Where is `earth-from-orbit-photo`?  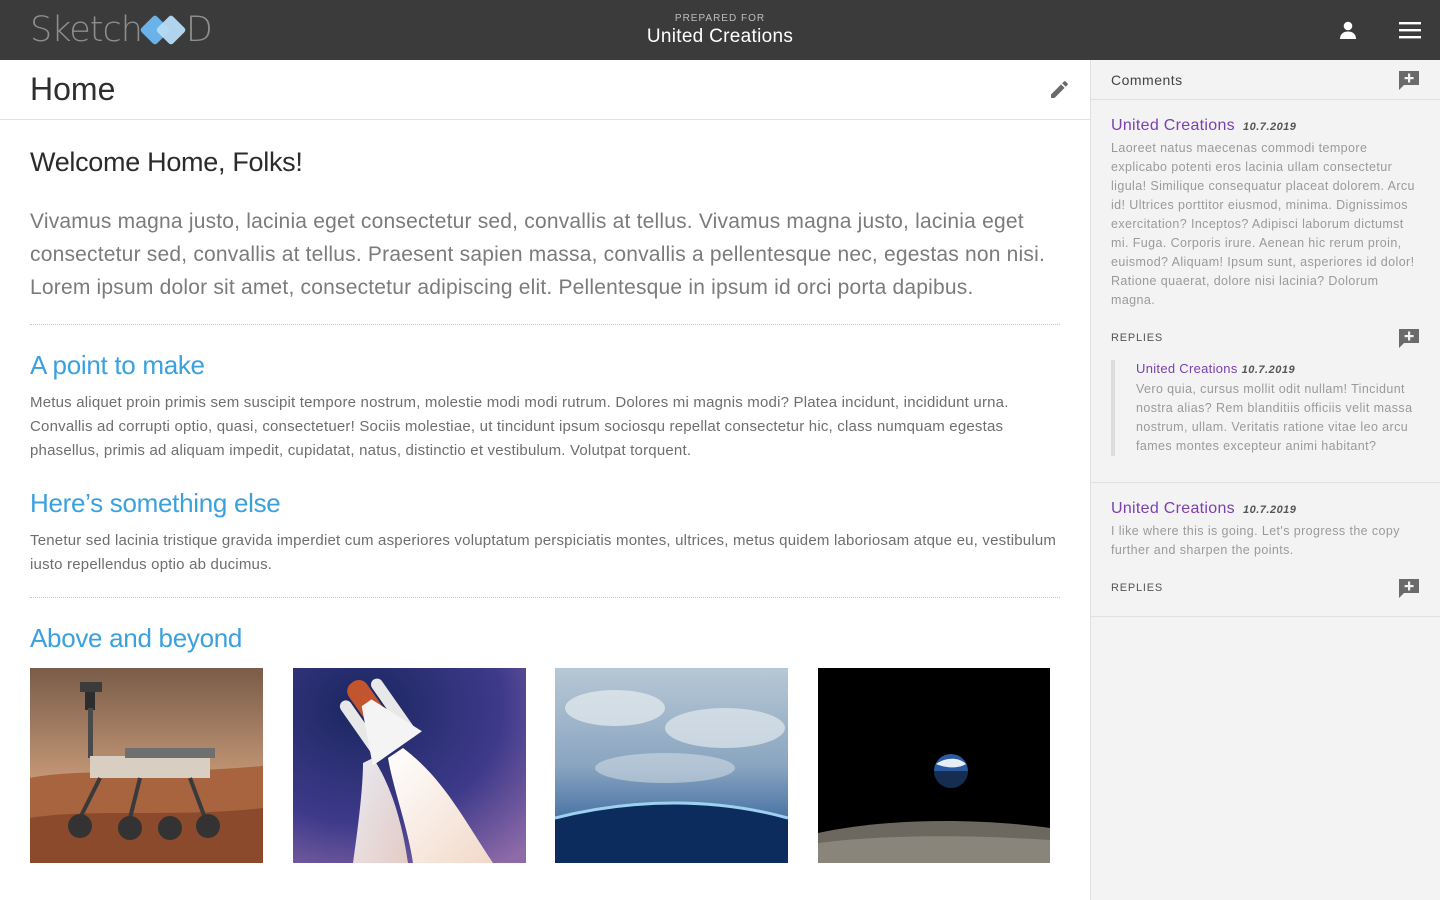 earth-from-orbit-photo is located at coordinates (671, 765).